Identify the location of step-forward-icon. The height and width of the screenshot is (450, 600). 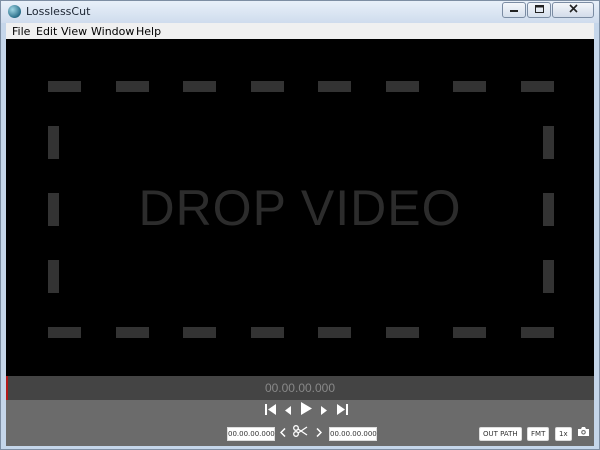
(324, 411).